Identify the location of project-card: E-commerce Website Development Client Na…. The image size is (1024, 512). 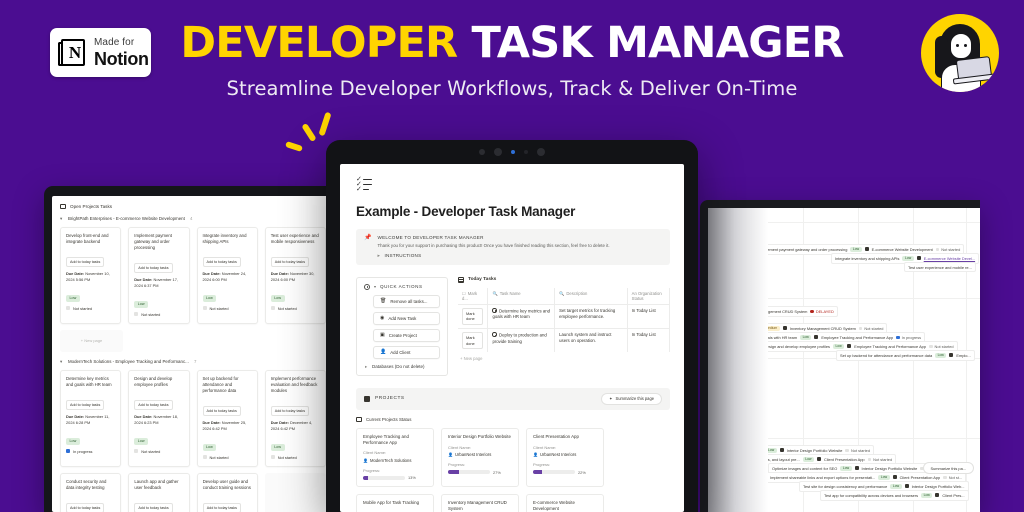
(565, 503).